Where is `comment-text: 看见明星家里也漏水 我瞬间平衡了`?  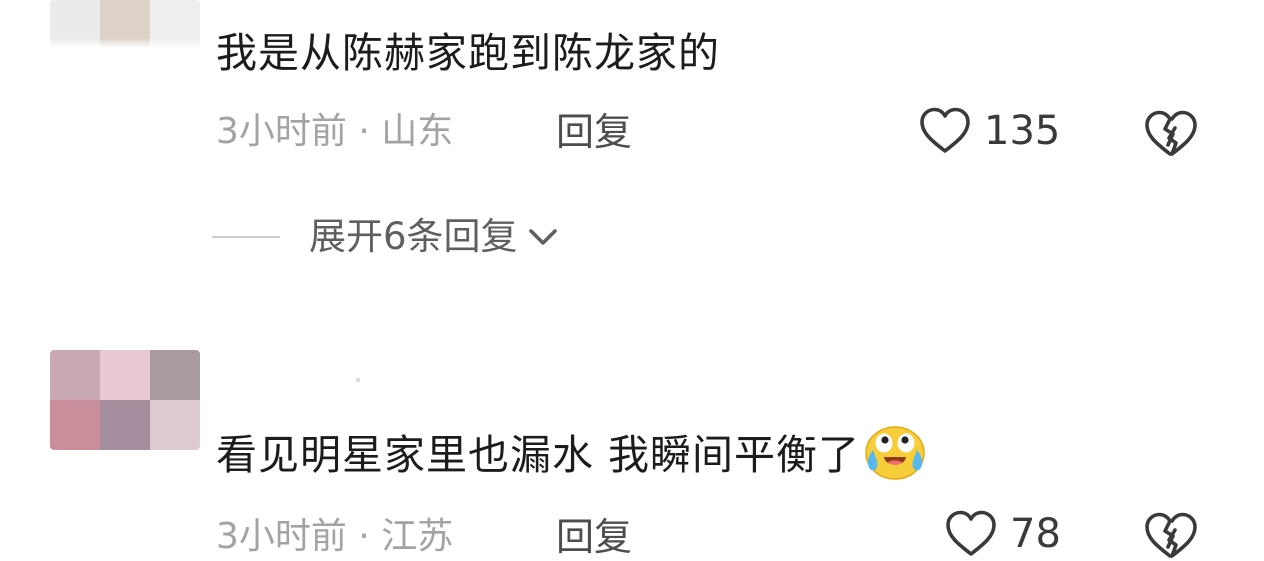 comment-text: 看见明星家里也漏水 我瞬间平衡了 is located at coordinates (538, 455).